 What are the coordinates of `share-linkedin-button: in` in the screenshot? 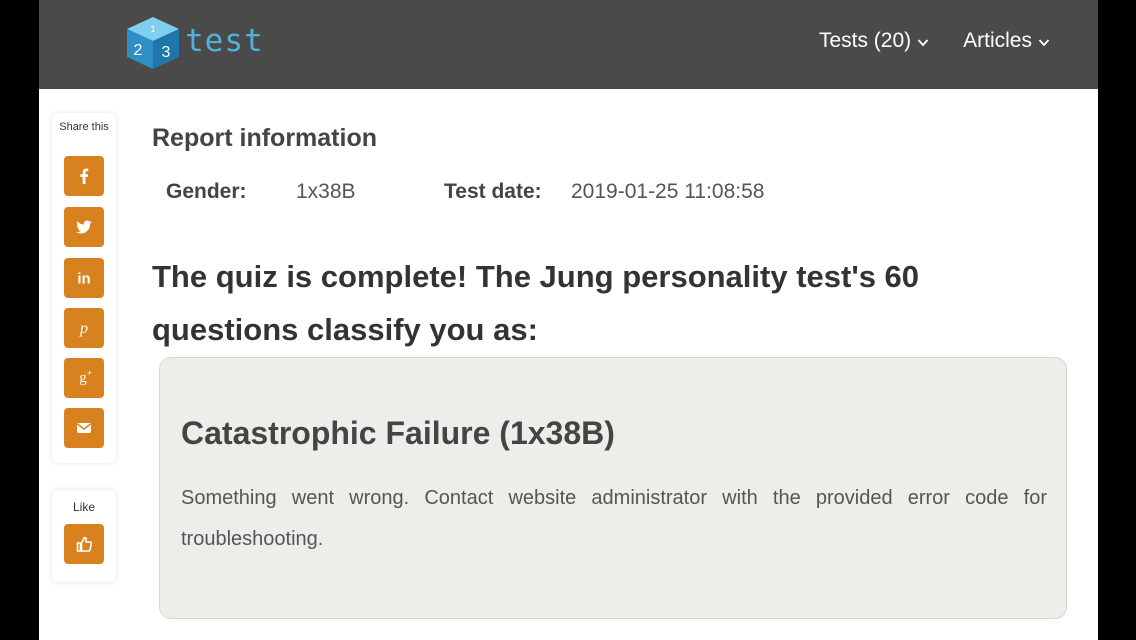 It's located at (84, 278).